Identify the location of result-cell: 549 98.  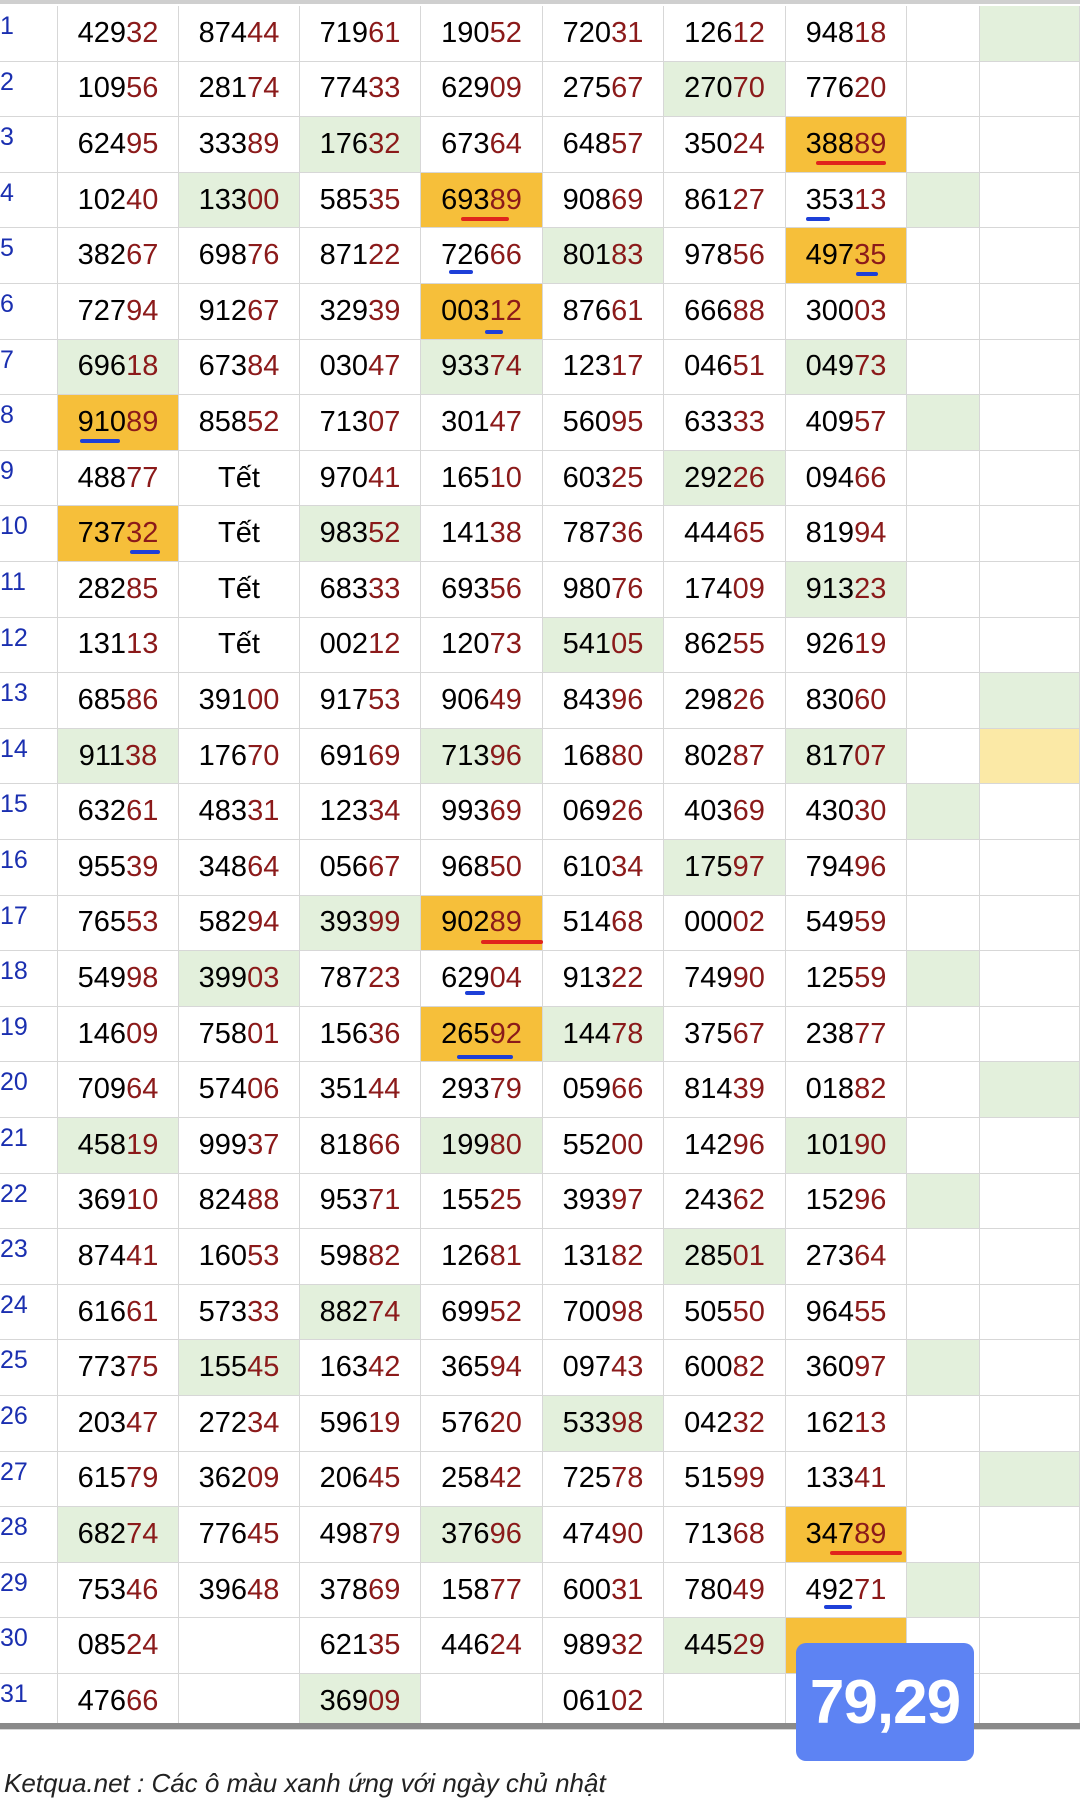
(118, 979).